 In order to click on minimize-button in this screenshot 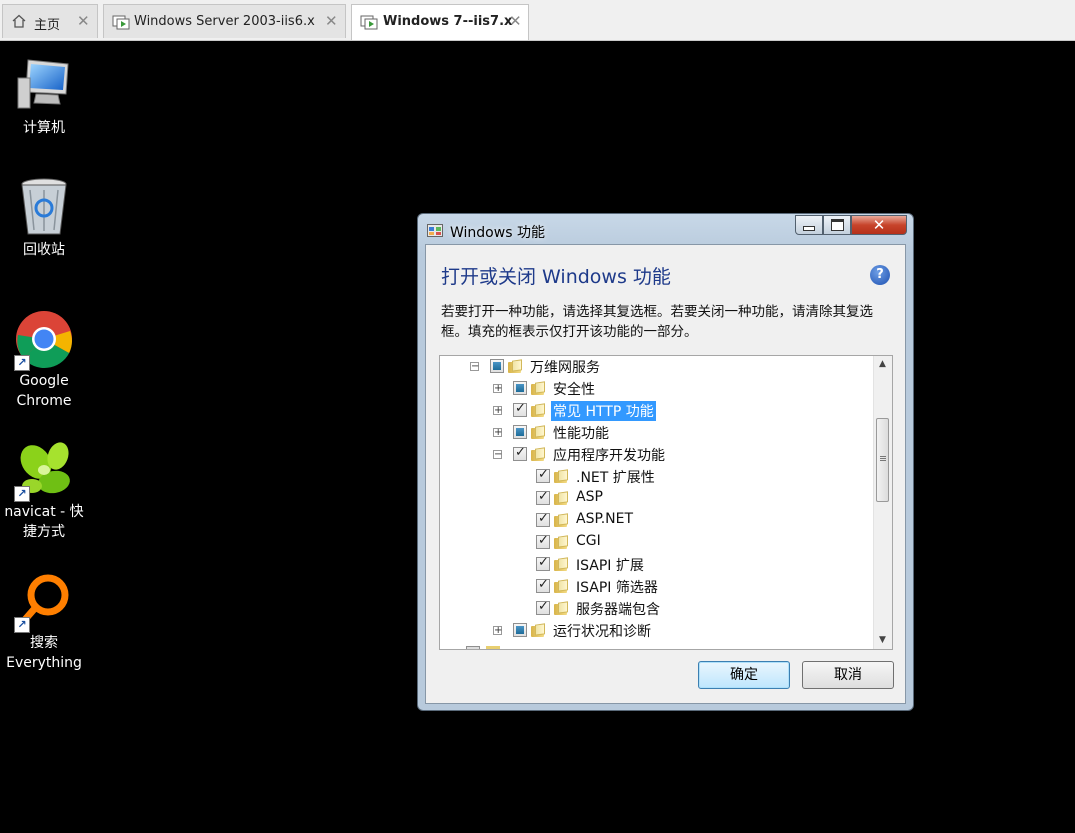, I will do `click(809, 225)`.